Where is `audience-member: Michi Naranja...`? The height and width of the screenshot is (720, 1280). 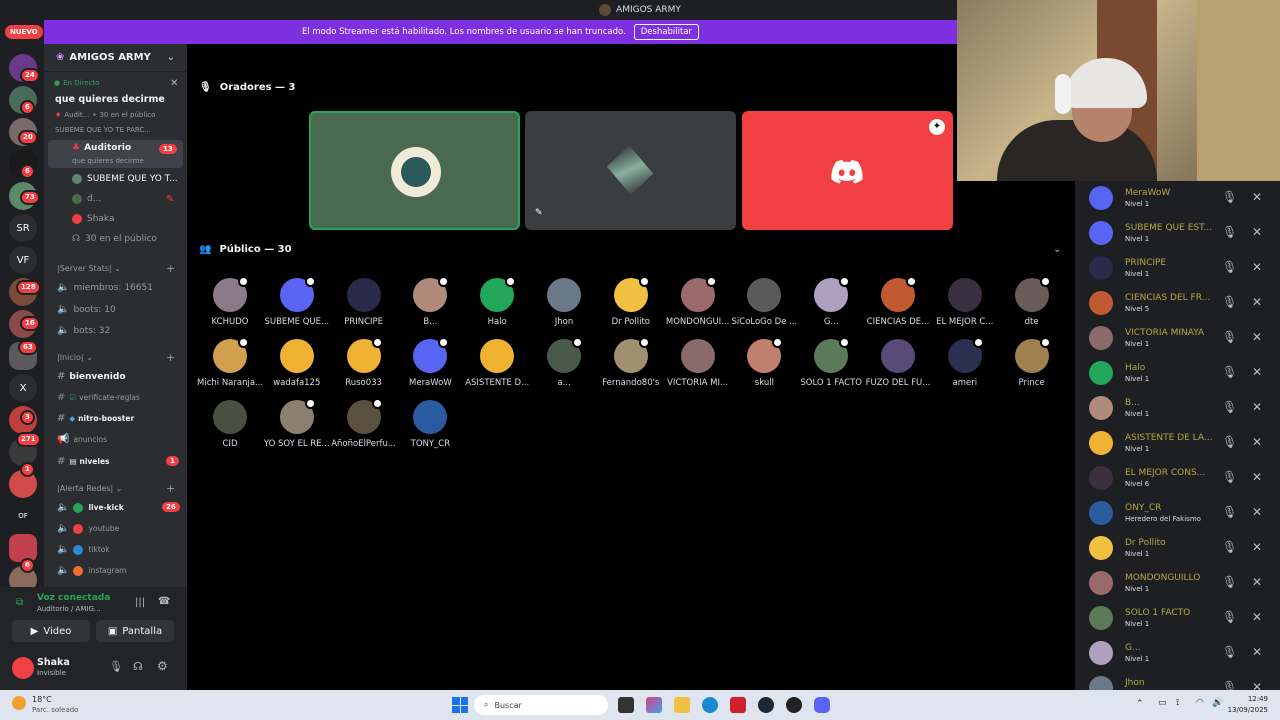 audience-member: Michi Naranja... is located at coordinates (230, 362).